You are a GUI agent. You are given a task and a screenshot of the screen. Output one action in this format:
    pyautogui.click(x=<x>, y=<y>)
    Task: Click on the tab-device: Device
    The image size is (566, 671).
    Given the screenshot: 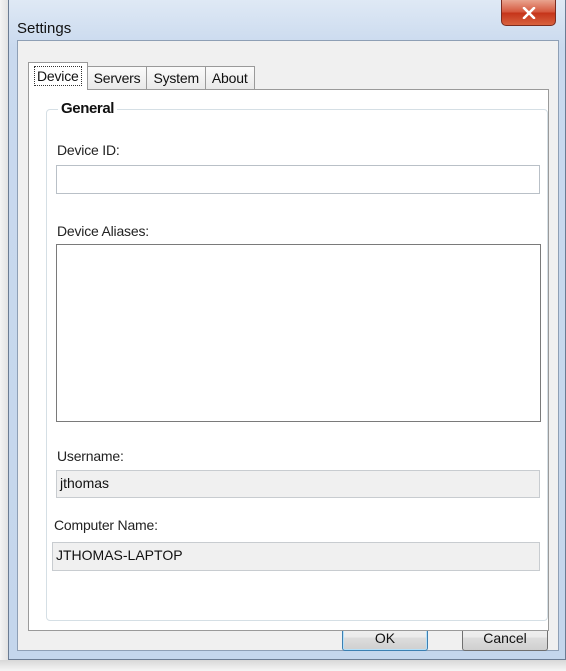 What is the action you would take?
    pyautogui.click(x=58, y=76)
    